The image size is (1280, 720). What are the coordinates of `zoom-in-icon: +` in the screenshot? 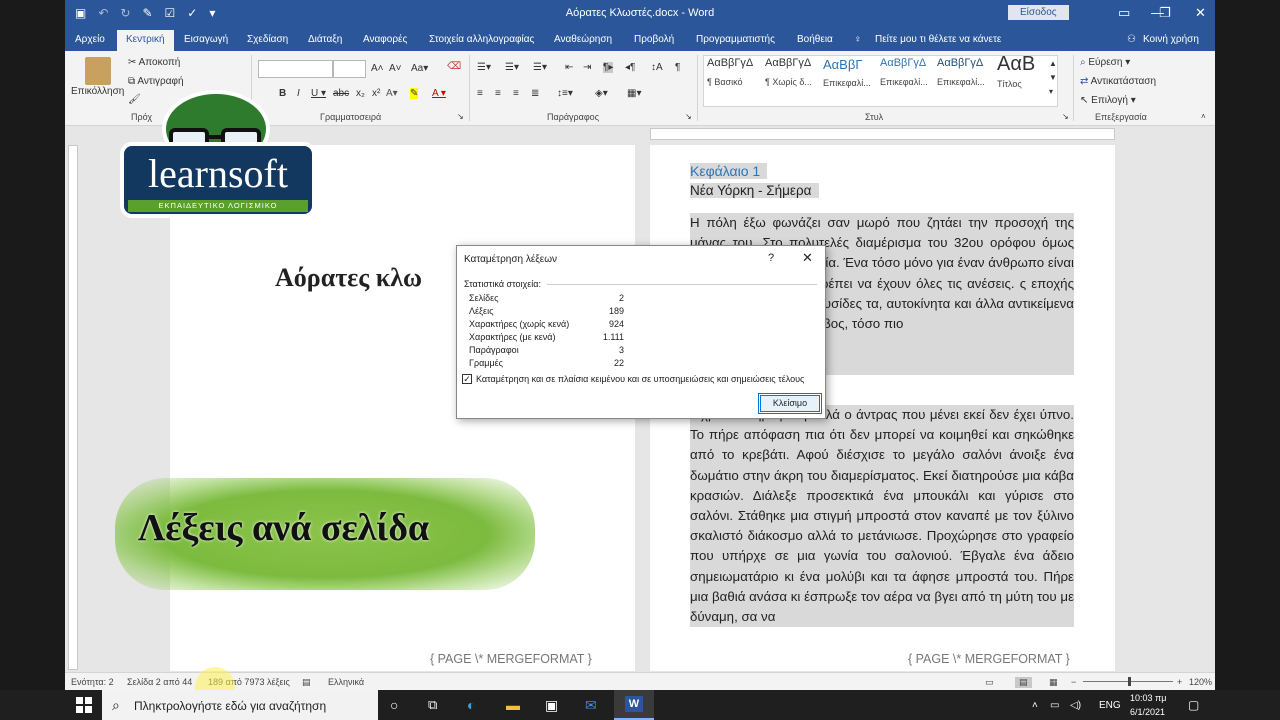 It's located at (1179, 682).